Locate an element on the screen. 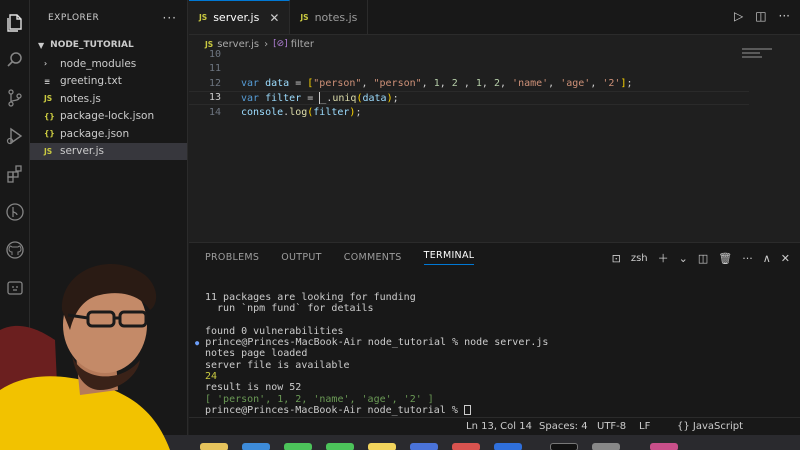 This screenshot has width=800, height=450. language-label: JavaScript is located at coordinates (718, 426).